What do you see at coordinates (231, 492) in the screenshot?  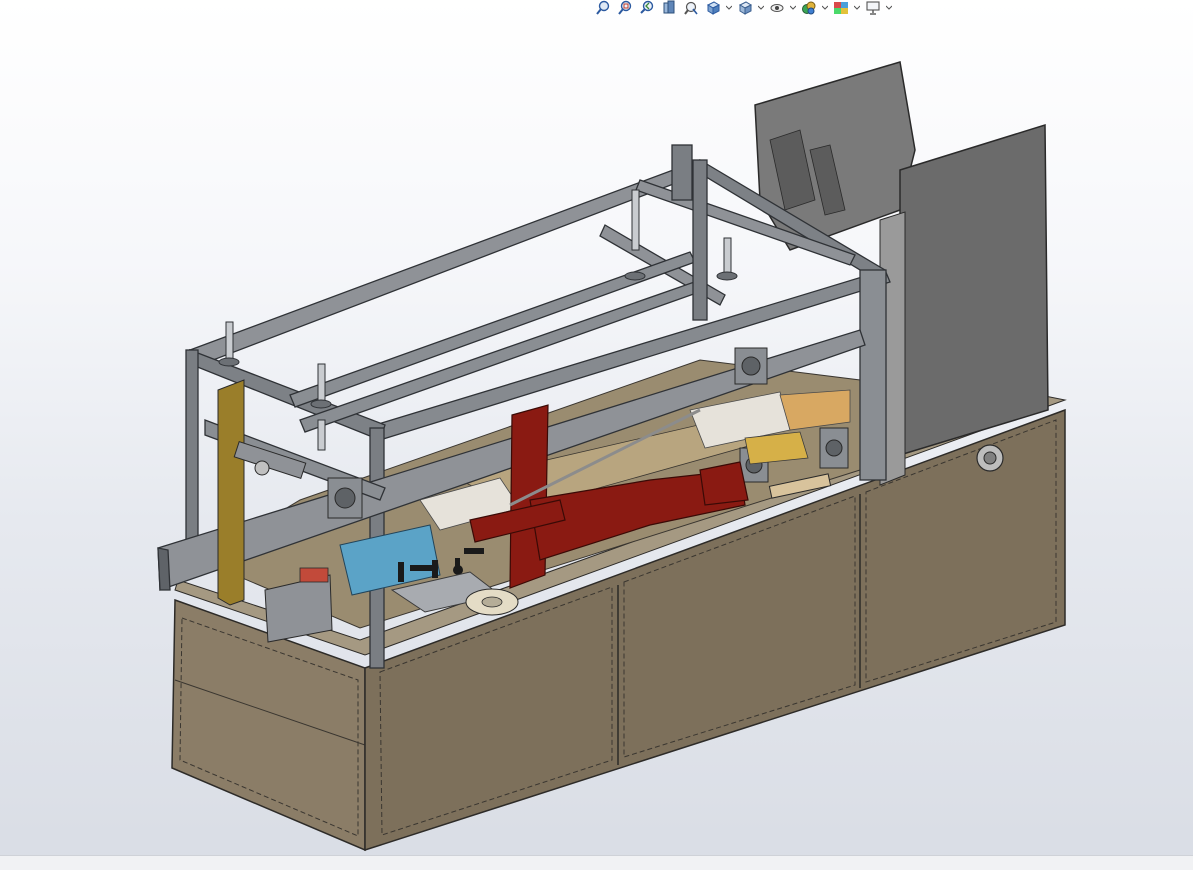 I see `yellow-guide-rail` at bounding box center [231, 492].